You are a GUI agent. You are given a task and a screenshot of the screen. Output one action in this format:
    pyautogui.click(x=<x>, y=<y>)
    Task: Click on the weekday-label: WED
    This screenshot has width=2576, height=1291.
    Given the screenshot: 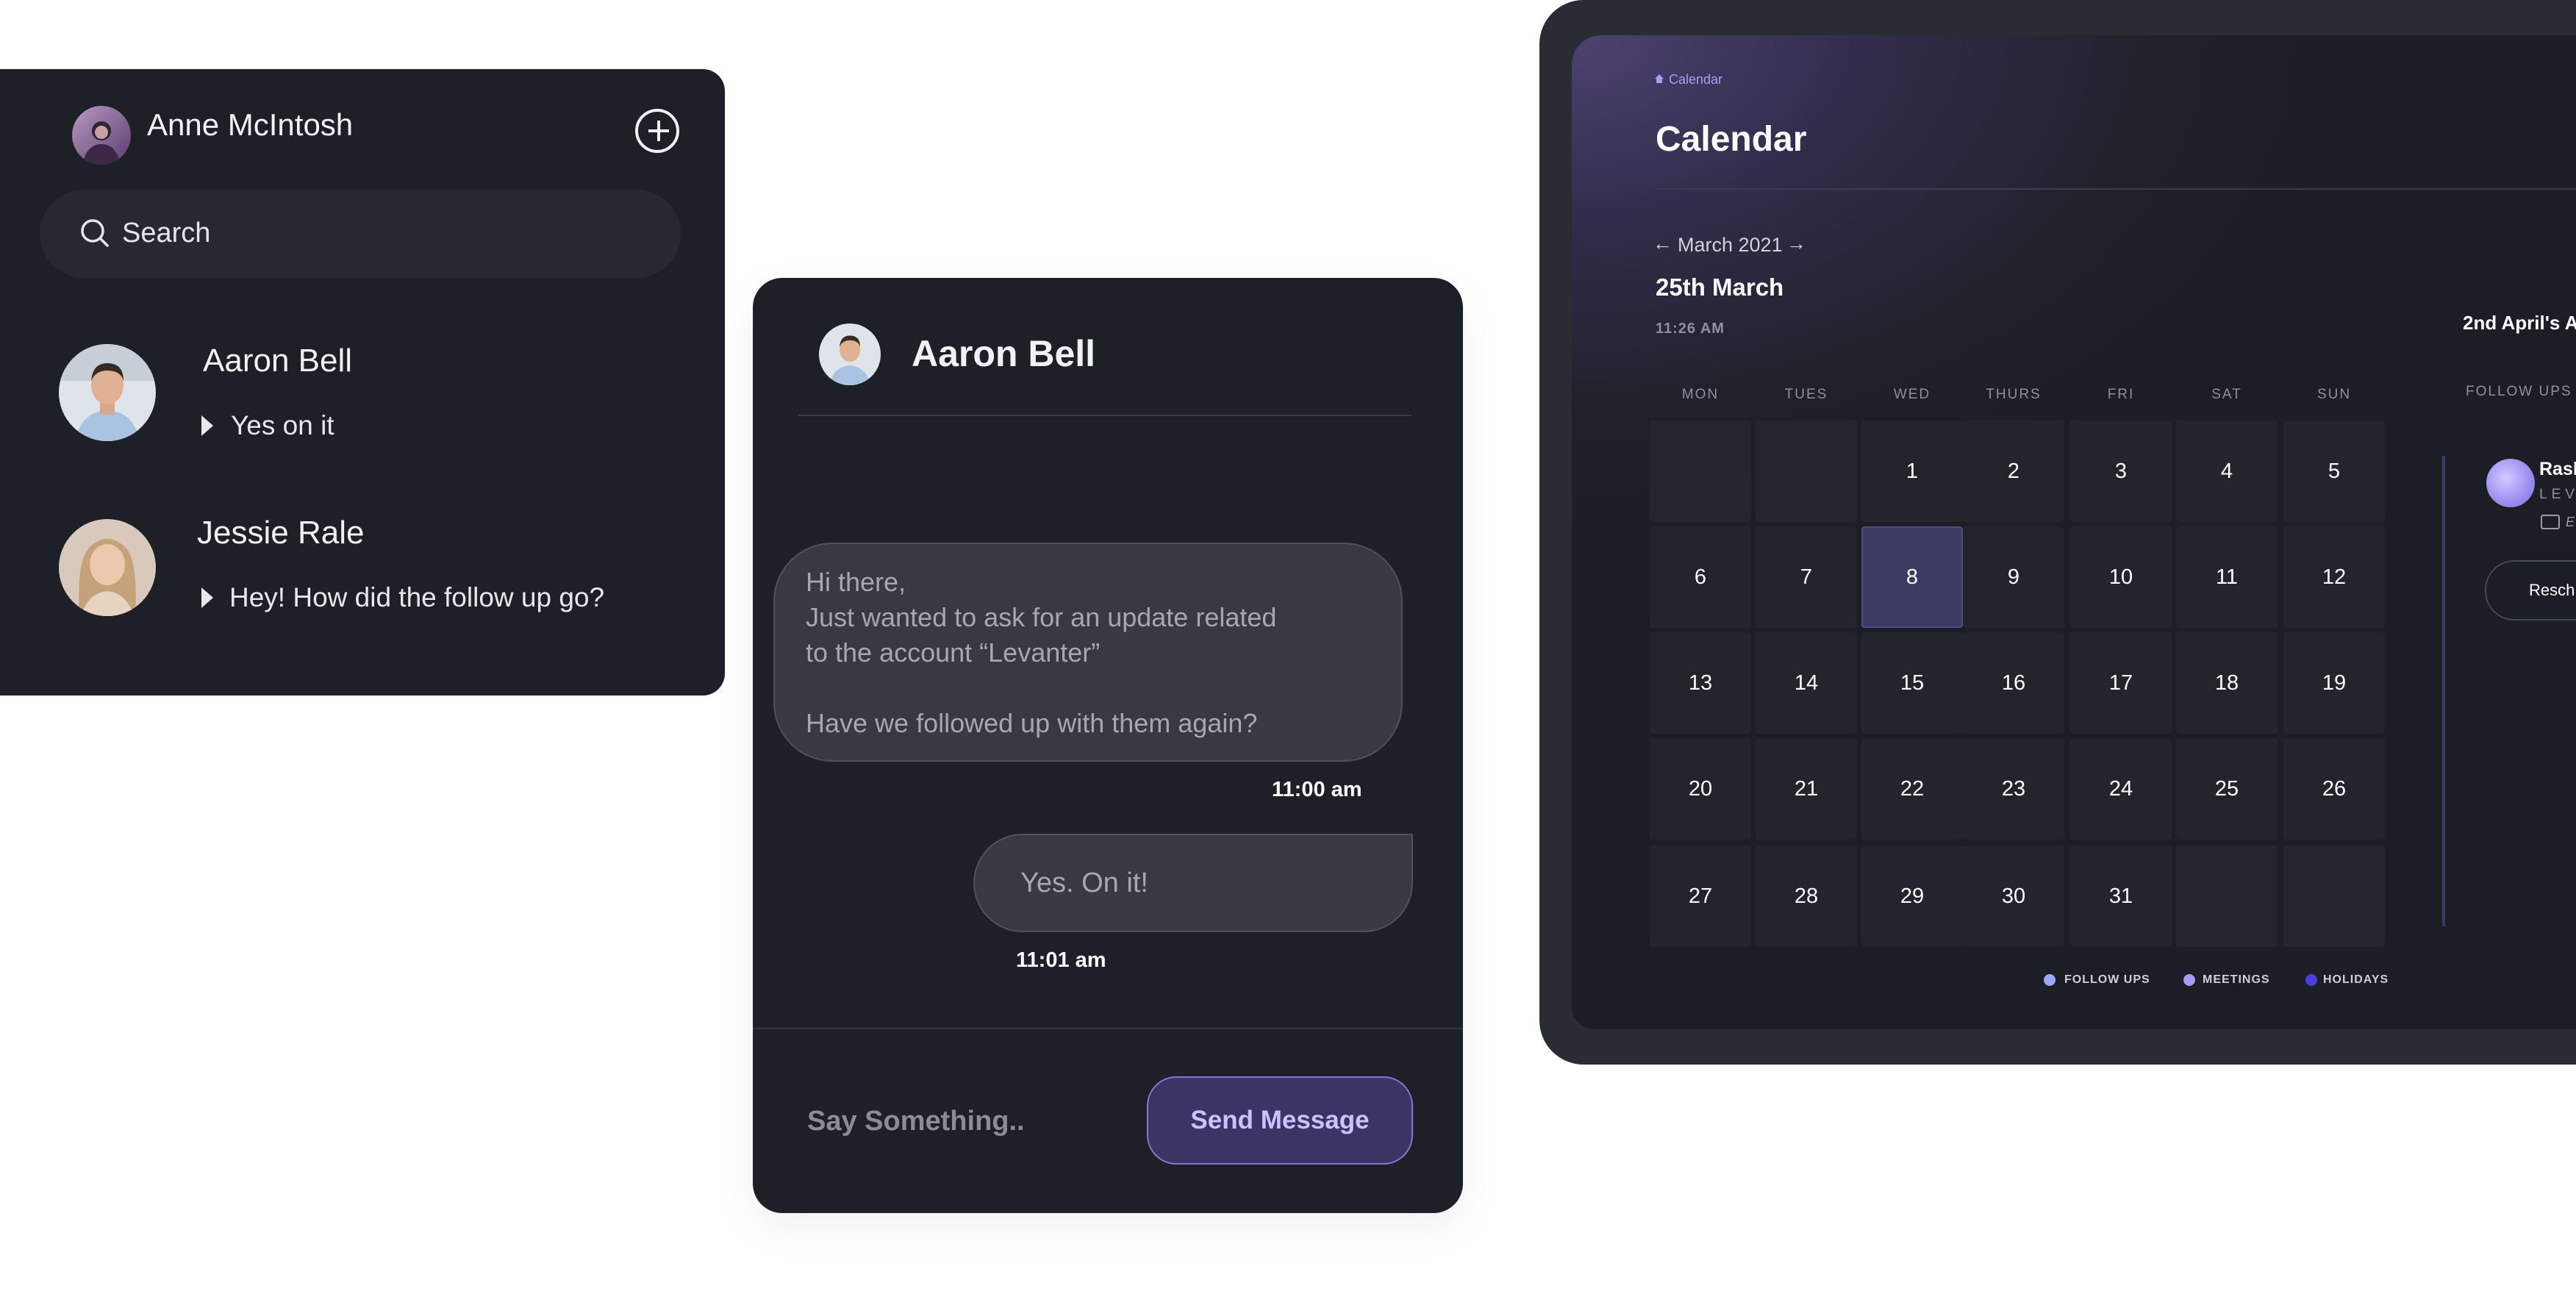 What is the action you would take?
    pyautogui.click(x=1912, y=394)
    